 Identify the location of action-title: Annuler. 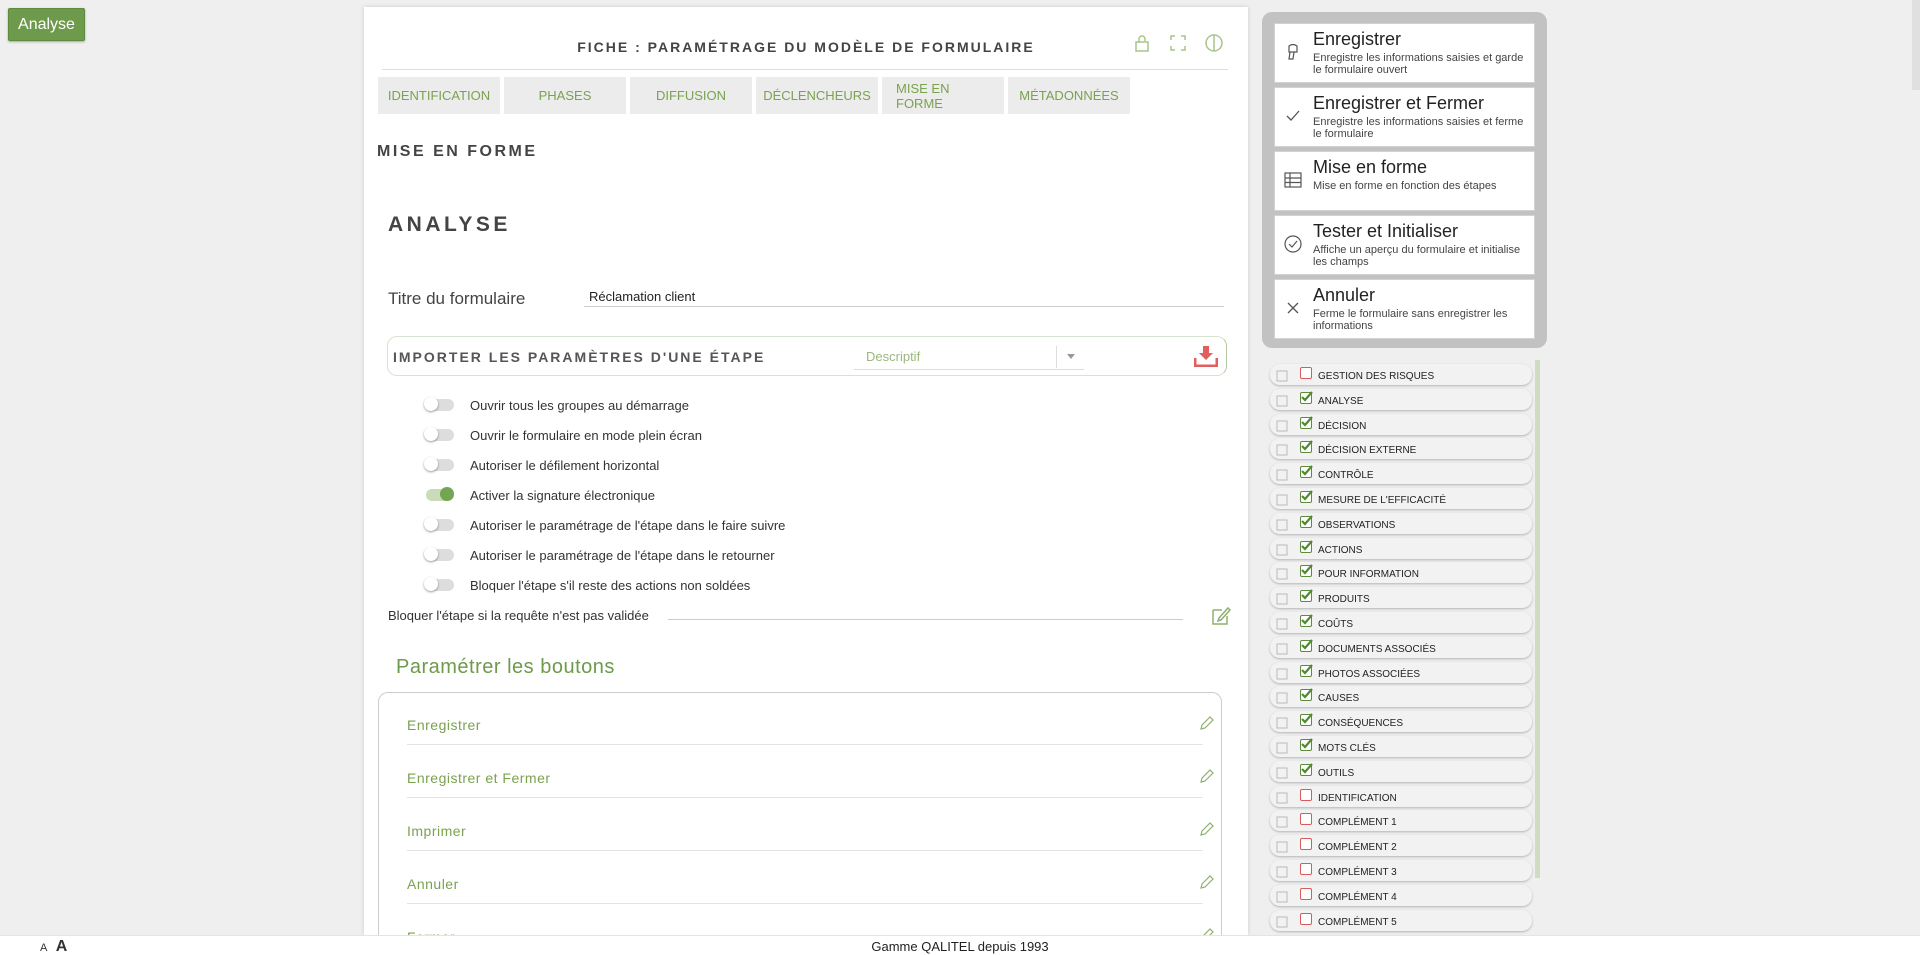
(1344, 295).